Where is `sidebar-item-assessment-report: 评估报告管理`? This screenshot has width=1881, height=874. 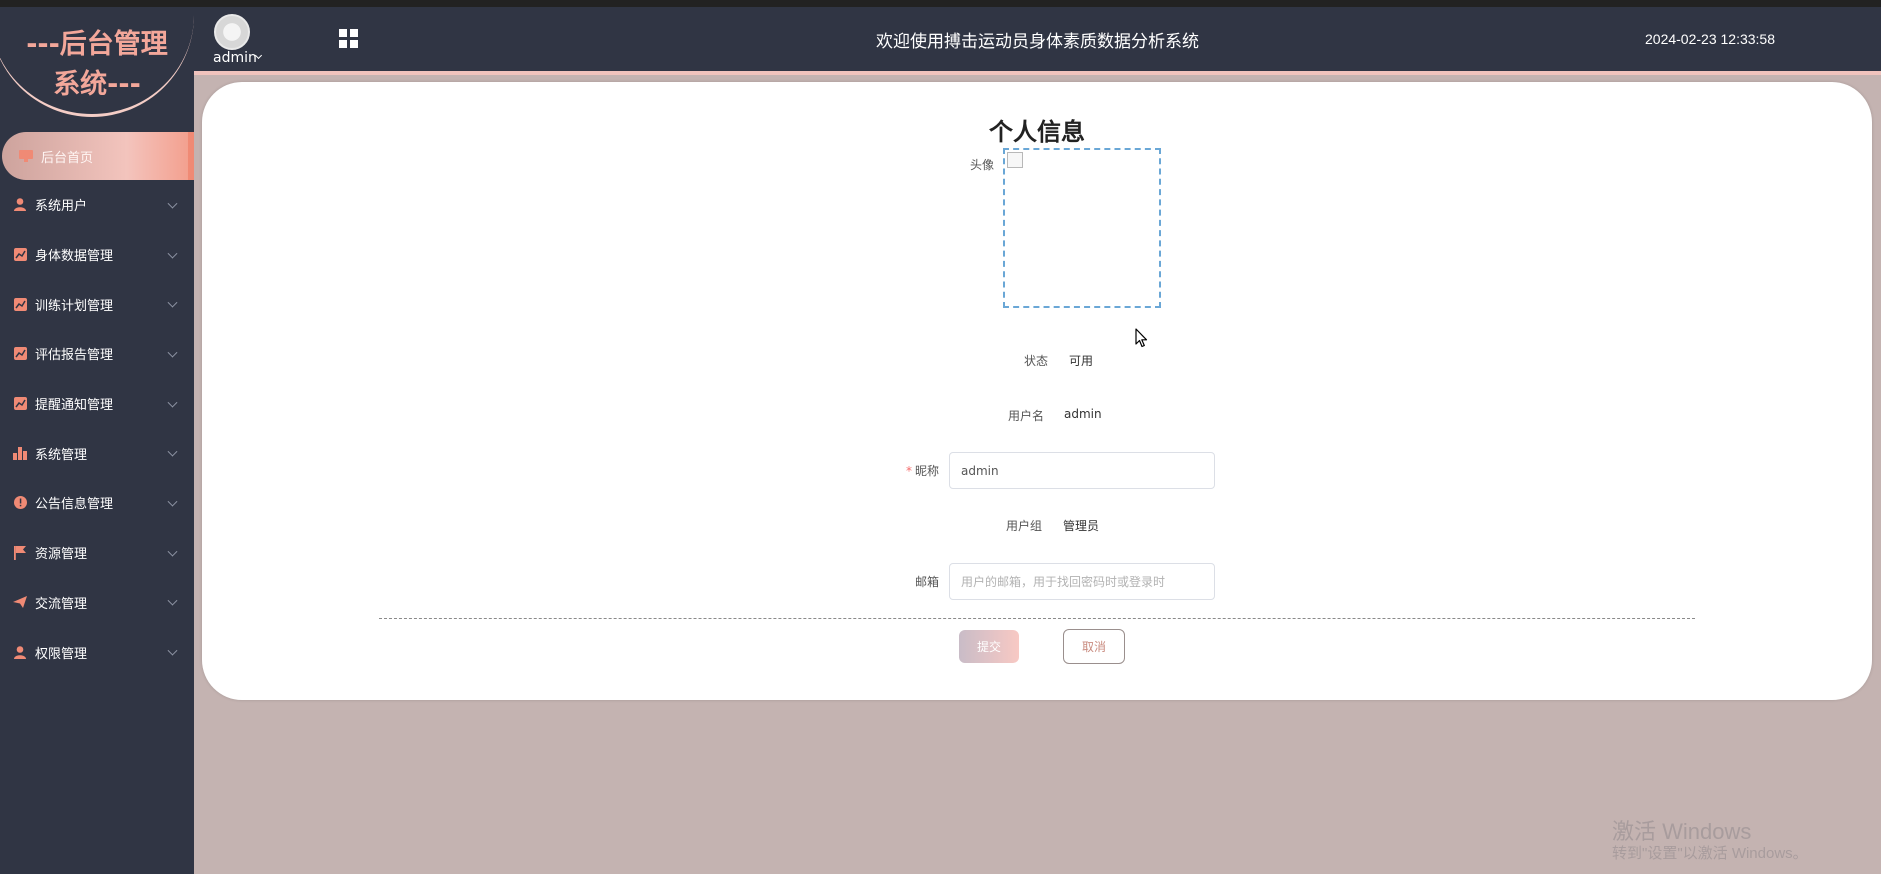 sidebar-item-assessment-report: 评估报告管理 is located at coordinates (97, 354).